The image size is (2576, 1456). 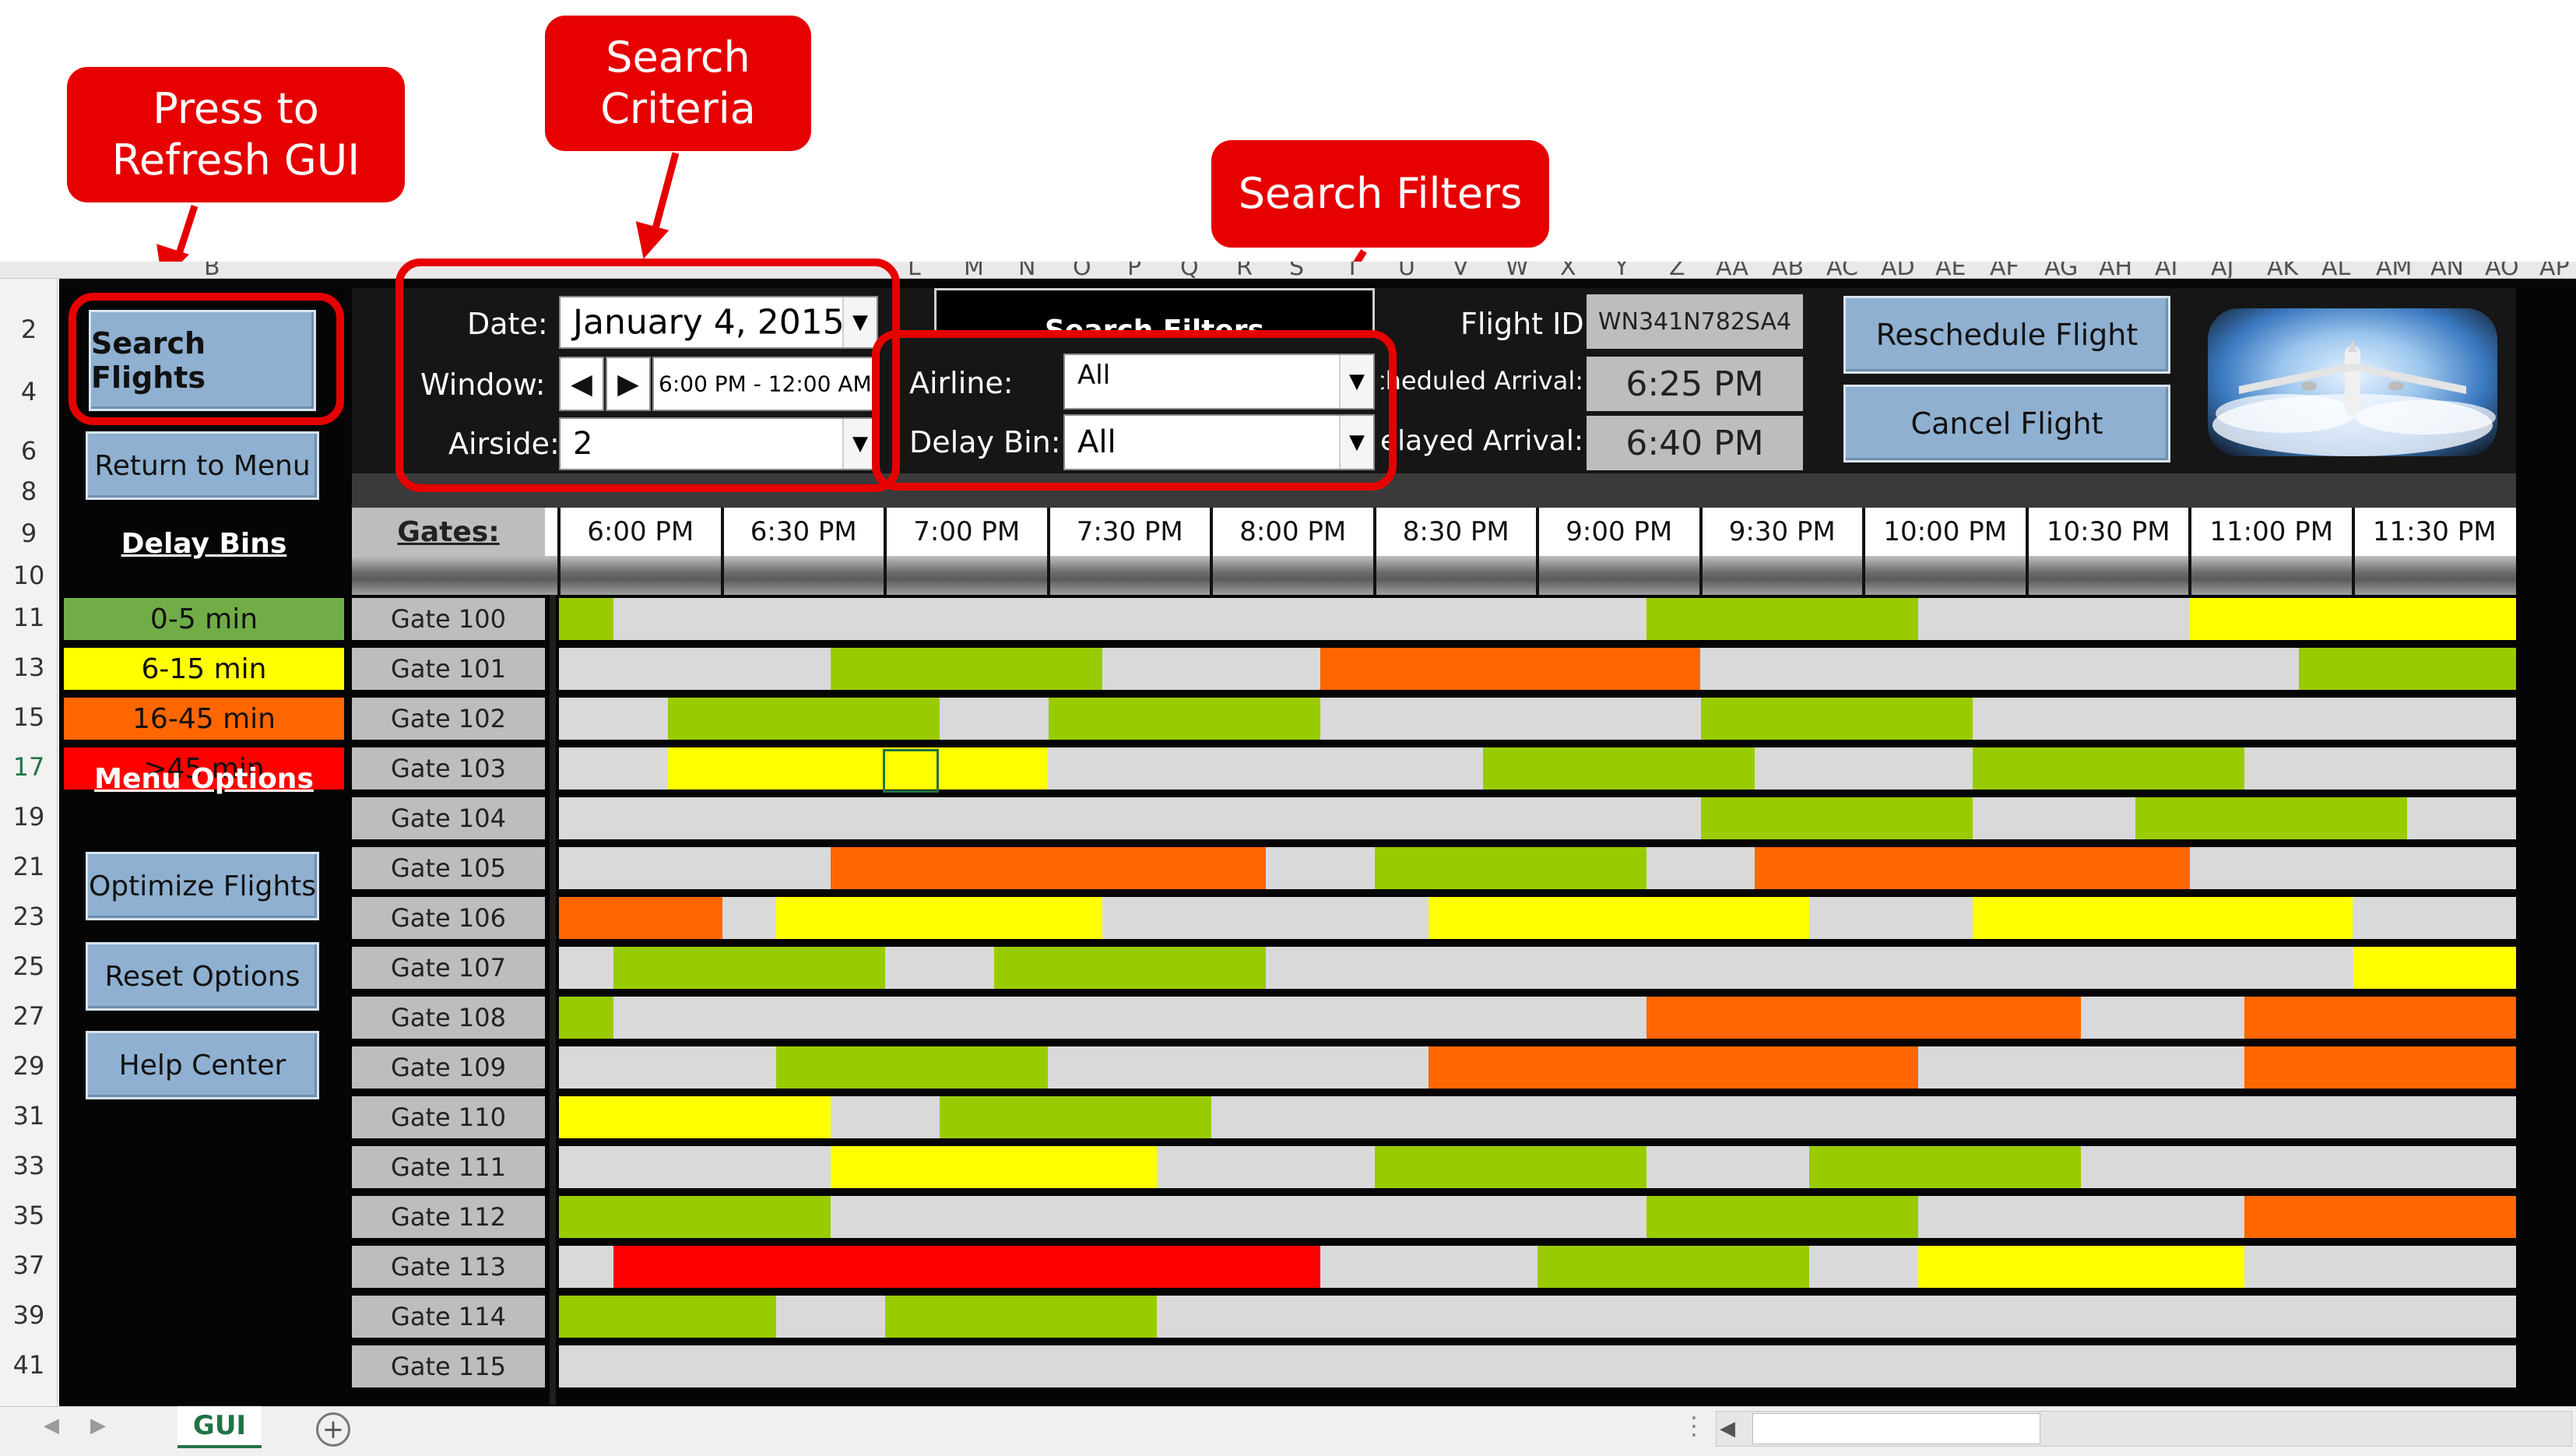 What do you see at coordinates (2447, 270) in the screenshot?
I see `column-letter: AN` at bounding box center [2447, 270].